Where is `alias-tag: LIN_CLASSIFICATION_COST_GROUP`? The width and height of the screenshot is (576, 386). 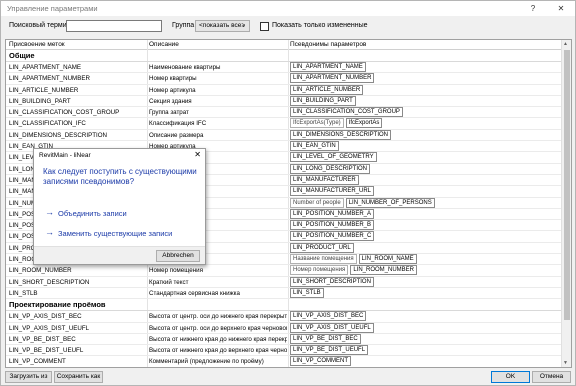 alias-tag: LIN_CLASSIFICATION_COST_GROUP is located at coordinates (346, 112).